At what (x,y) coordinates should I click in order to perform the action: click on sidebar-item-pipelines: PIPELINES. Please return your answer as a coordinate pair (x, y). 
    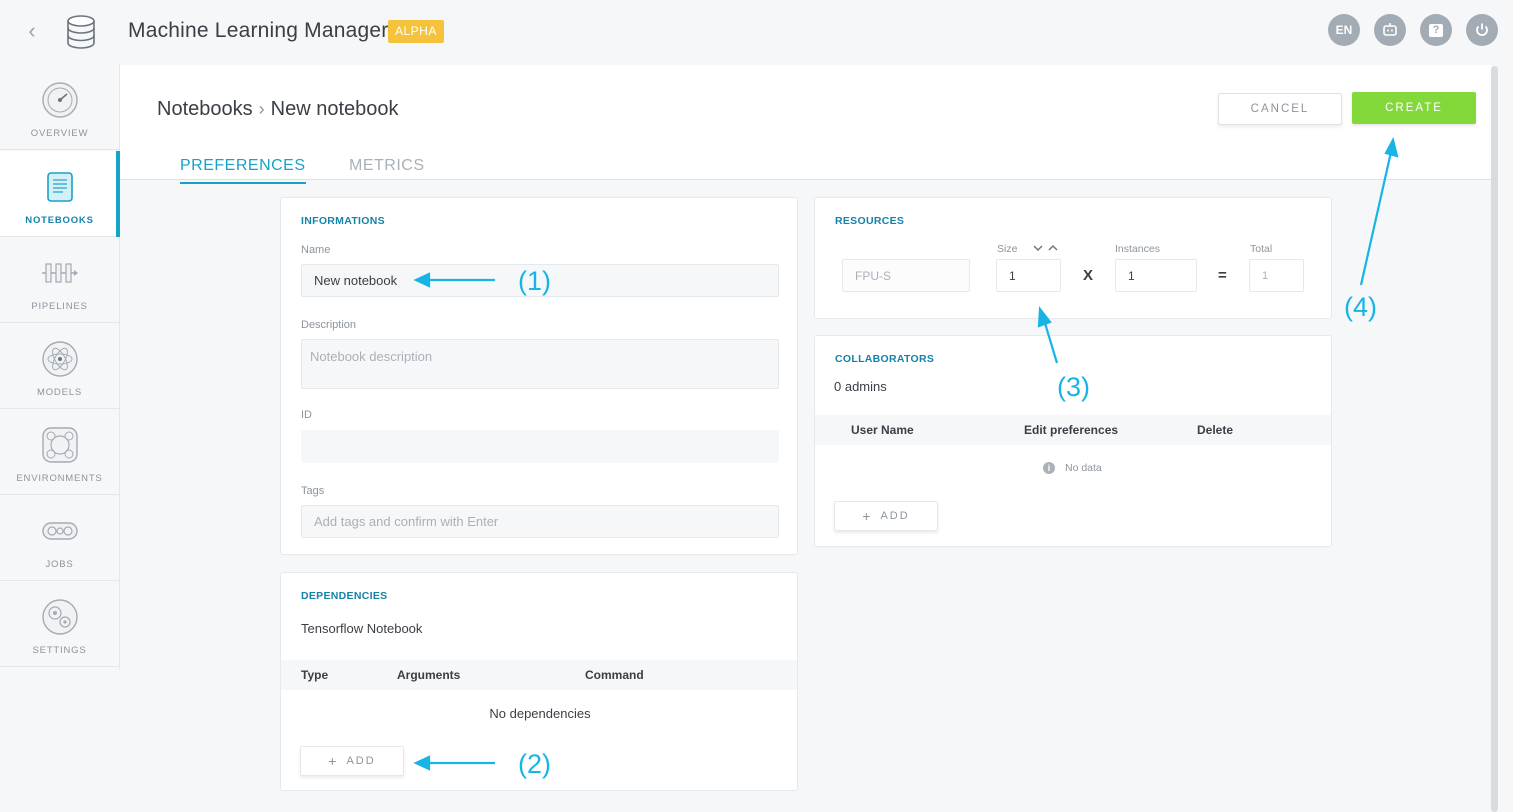
    Looking at the image, I should click on (59, 280).